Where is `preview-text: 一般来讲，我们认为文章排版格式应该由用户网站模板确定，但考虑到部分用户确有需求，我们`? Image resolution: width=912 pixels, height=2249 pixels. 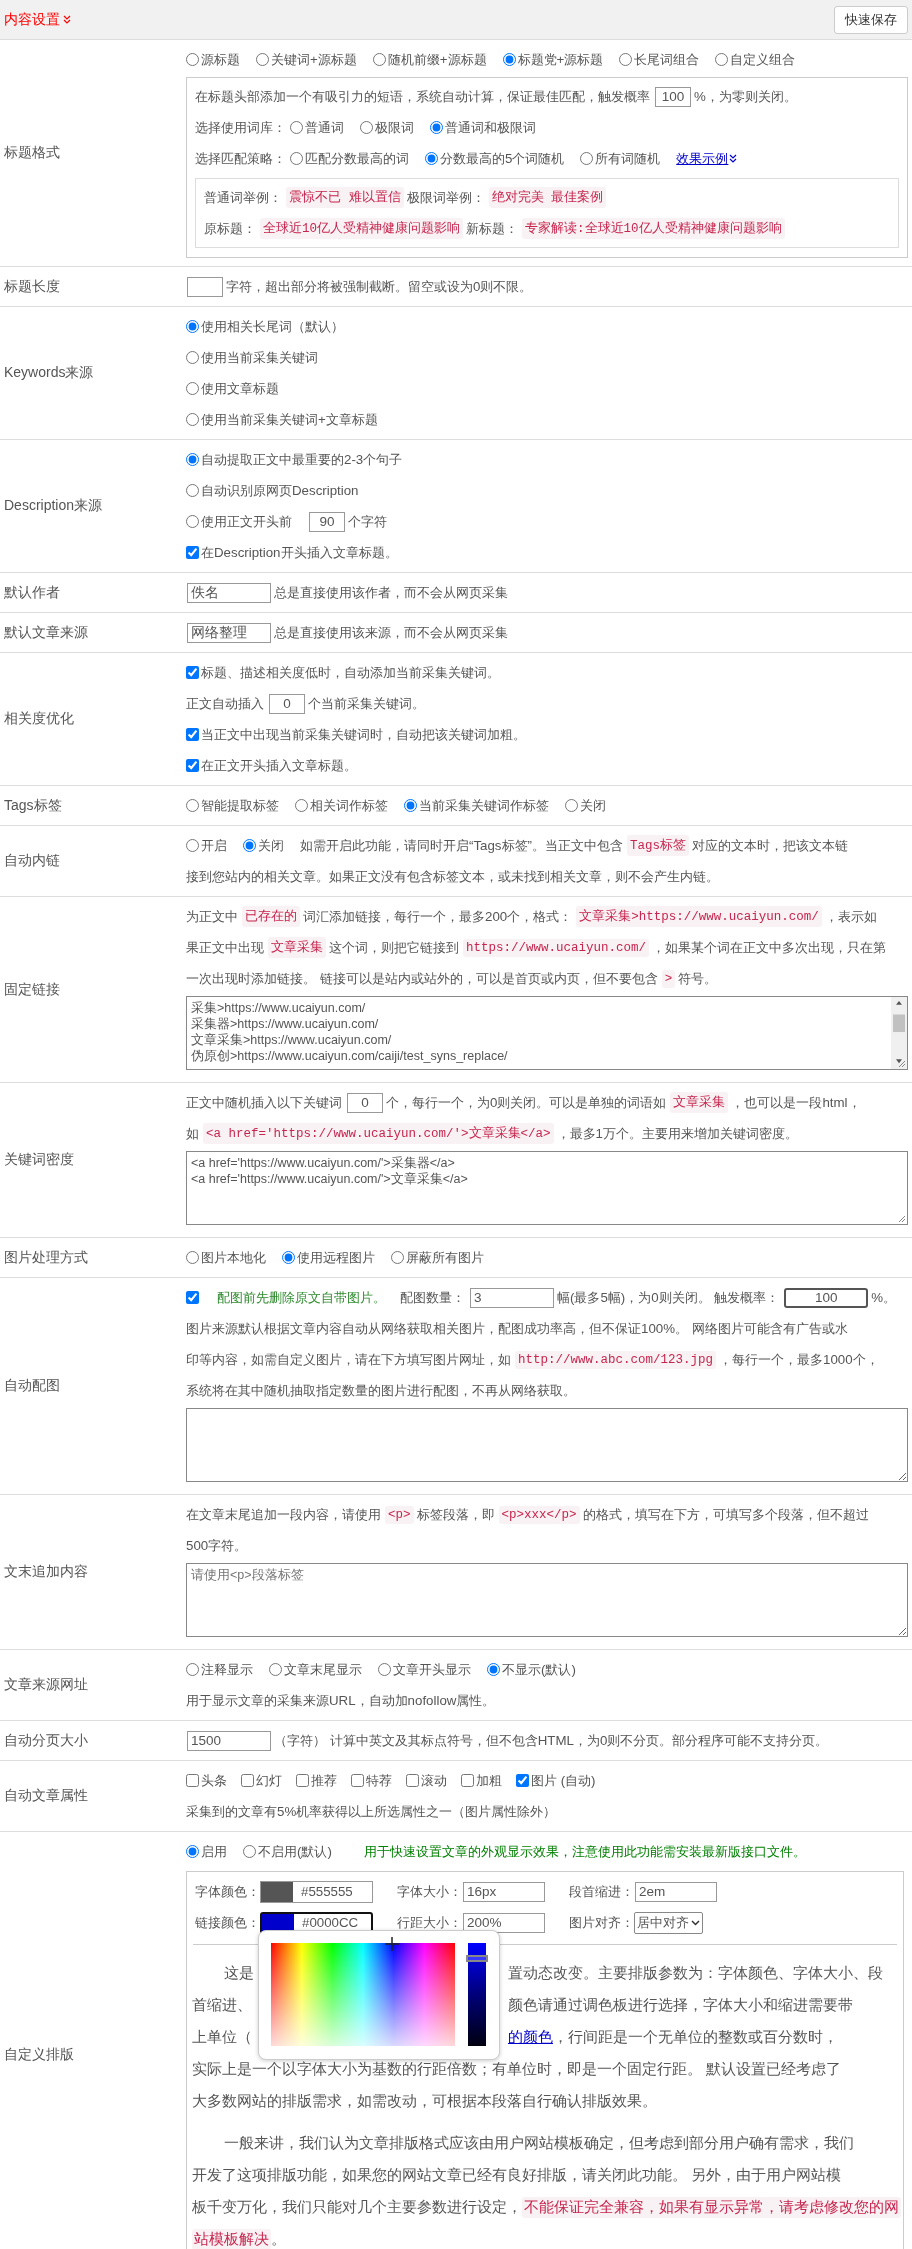 preview-text: 一般来讲，我们认为文章排版格式应该由用户网站模板确定，但考虑到部分用户确有需求，我们 is located at coordinates (539, 2143).